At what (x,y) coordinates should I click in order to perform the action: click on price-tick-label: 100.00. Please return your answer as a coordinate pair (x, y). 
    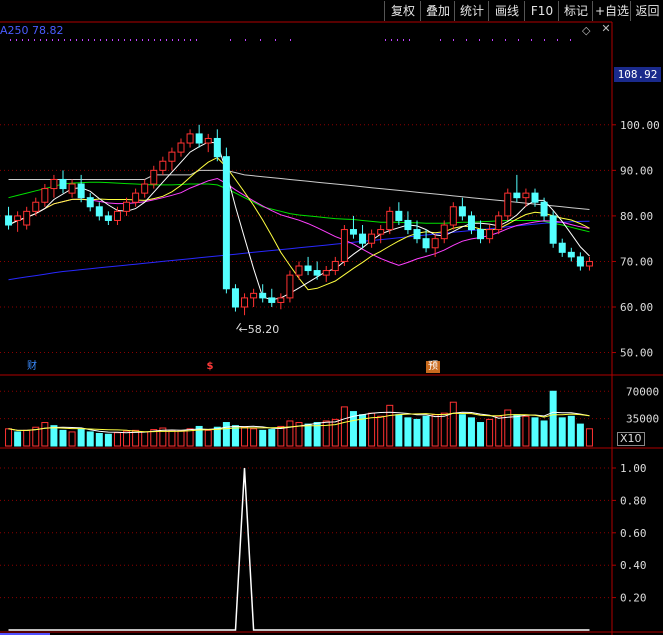
    Looking at the image, I should click on (640, 125).